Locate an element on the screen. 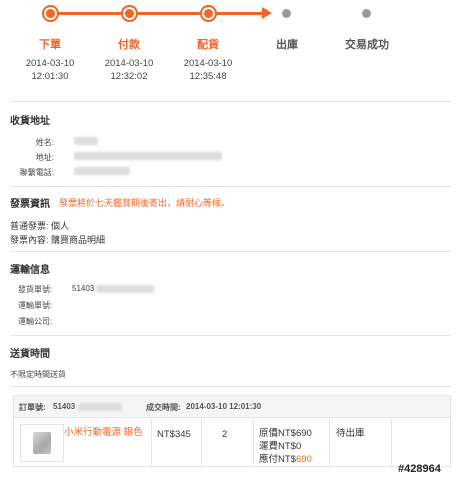  order-number: 51403 is located at coordinates (64, 406).